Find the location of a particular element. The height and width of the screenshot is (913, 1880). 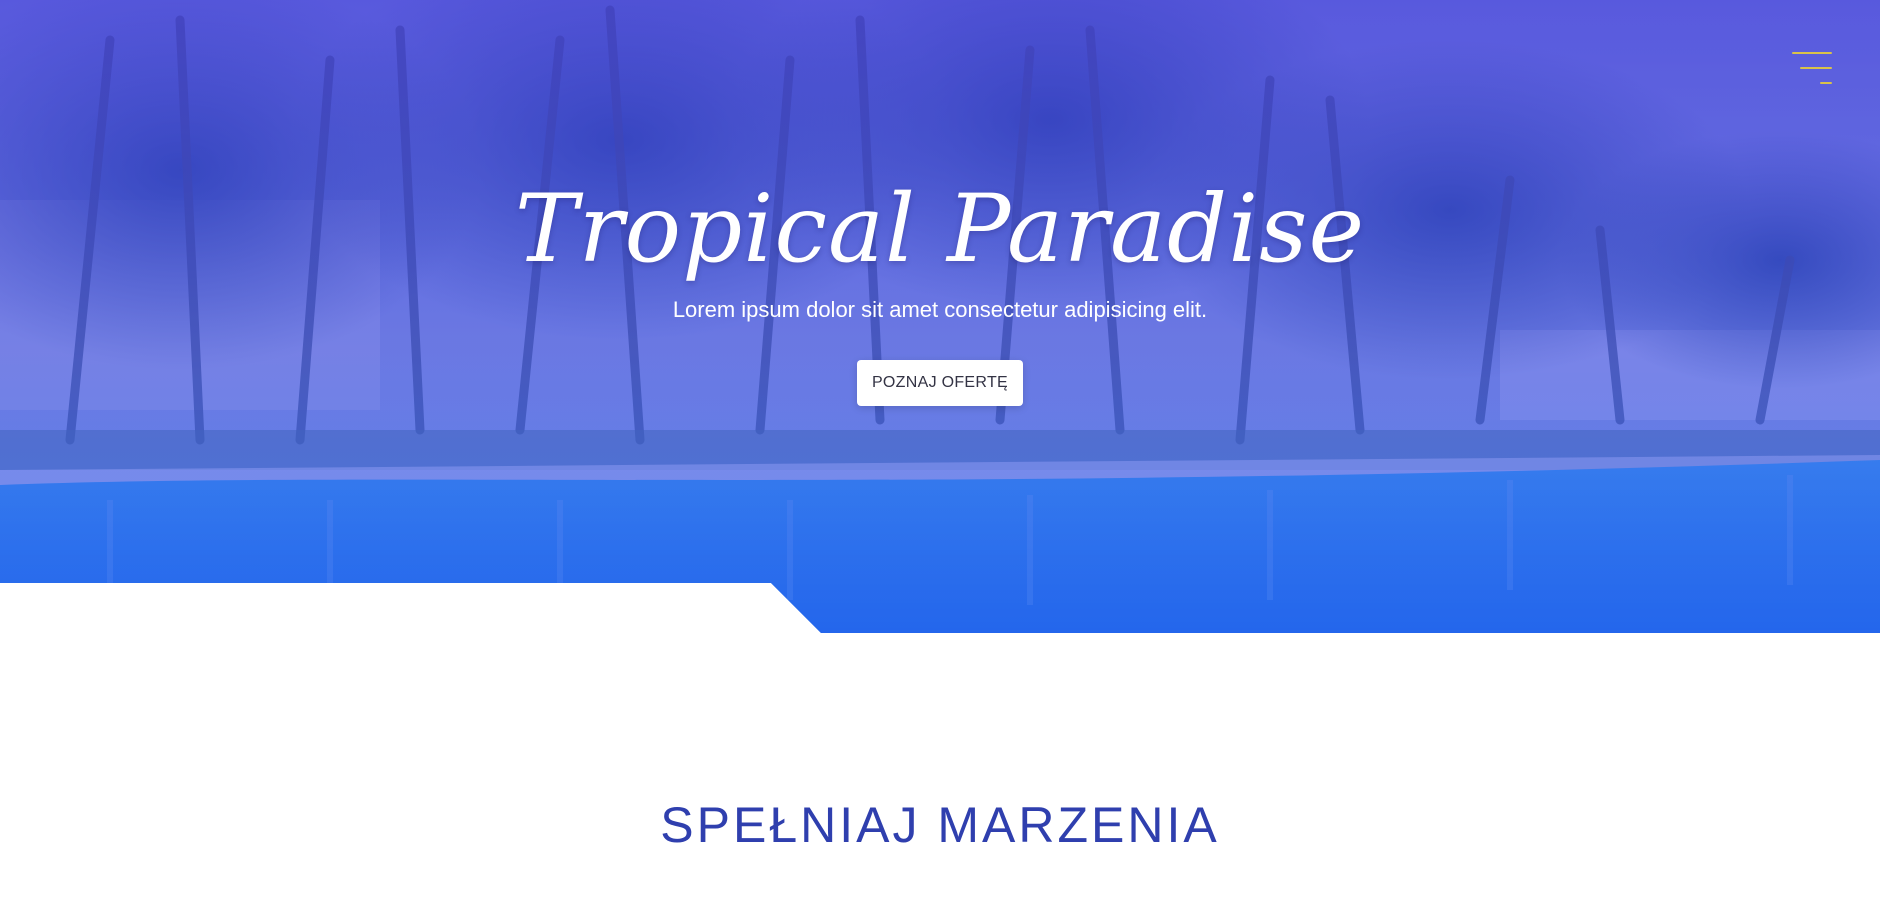

explore-offer-button: POZNAJ OFERTĘ is located at coordinates (940, 383).